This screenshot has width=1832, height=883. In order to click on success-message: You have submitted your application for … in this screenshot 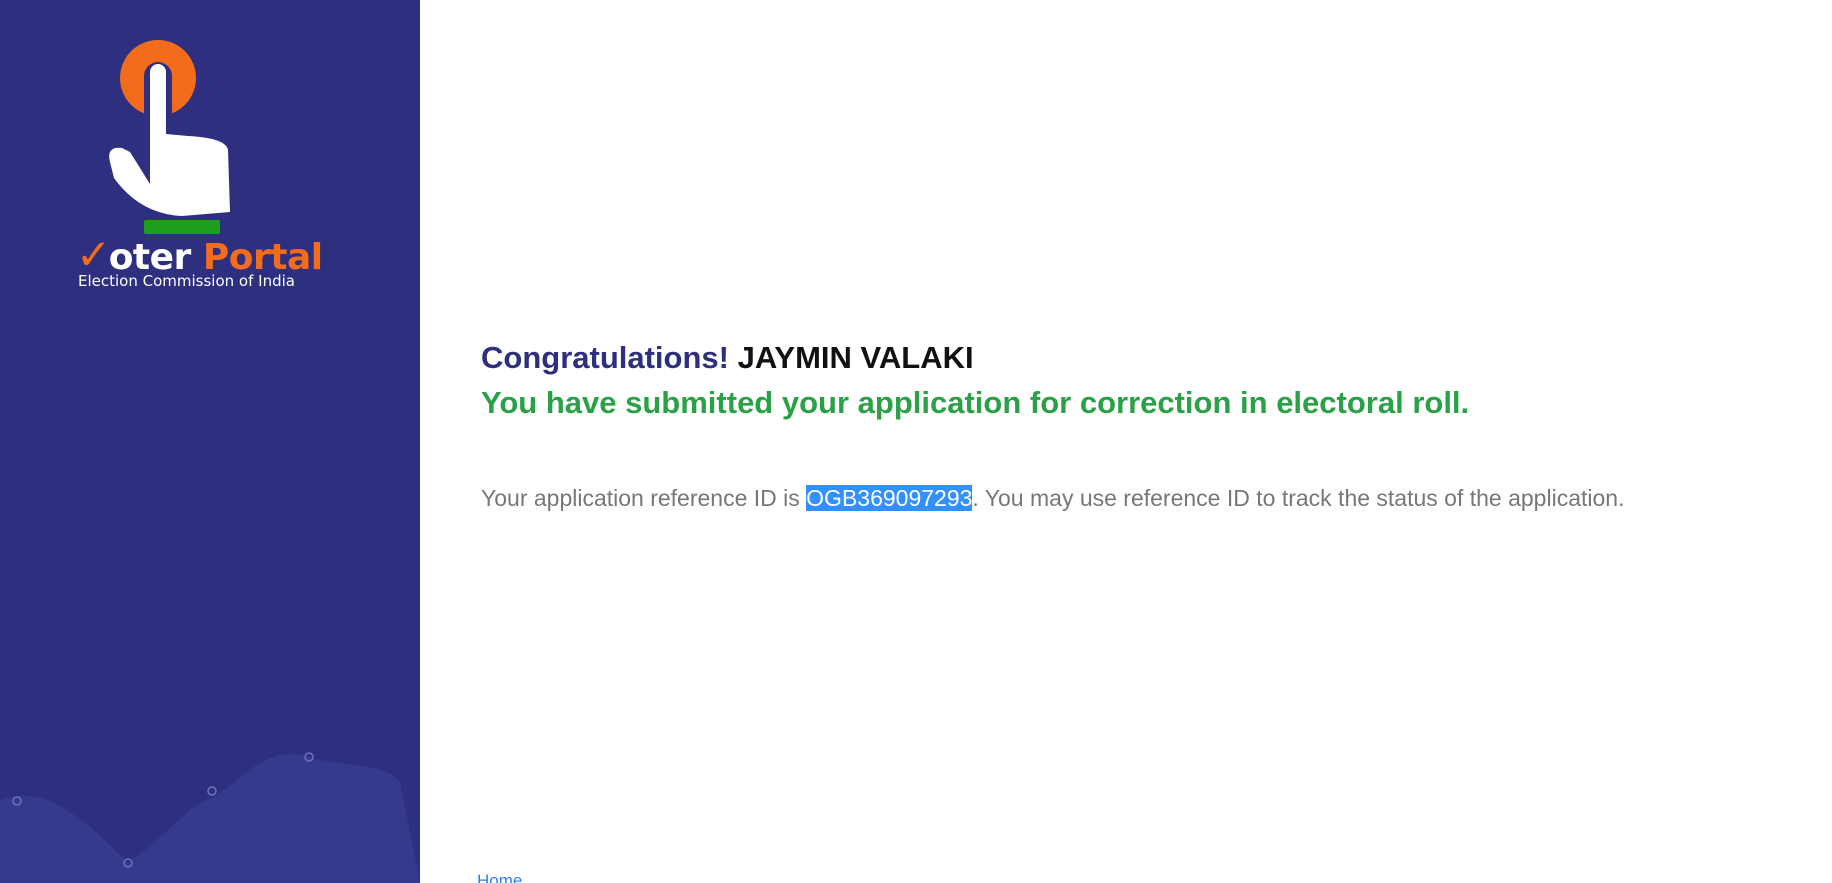, I will do `click(975, 402)`.